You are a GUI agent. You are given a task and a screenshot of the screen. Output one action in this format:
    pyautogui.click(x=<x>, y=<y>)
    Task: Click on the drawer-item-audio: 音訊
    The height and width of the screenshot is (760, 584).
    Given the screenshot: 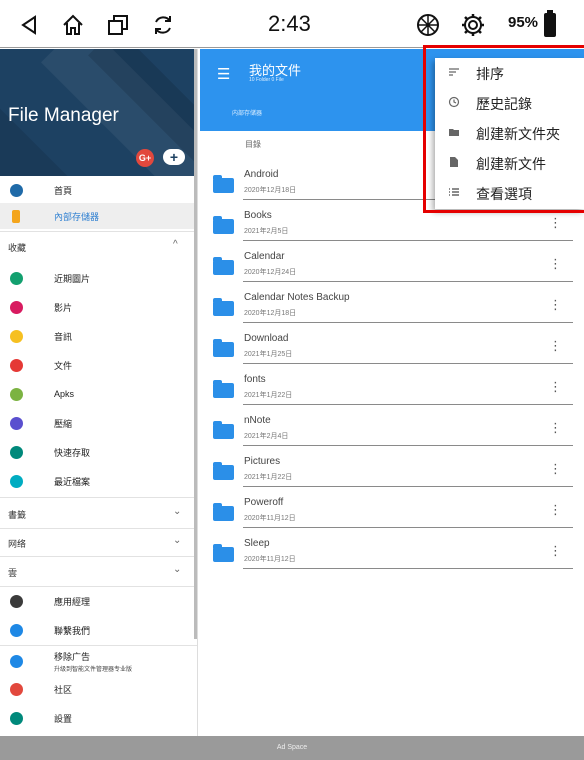 What is the action you would take?
    pyautogui.click(x=98, y=336)
    